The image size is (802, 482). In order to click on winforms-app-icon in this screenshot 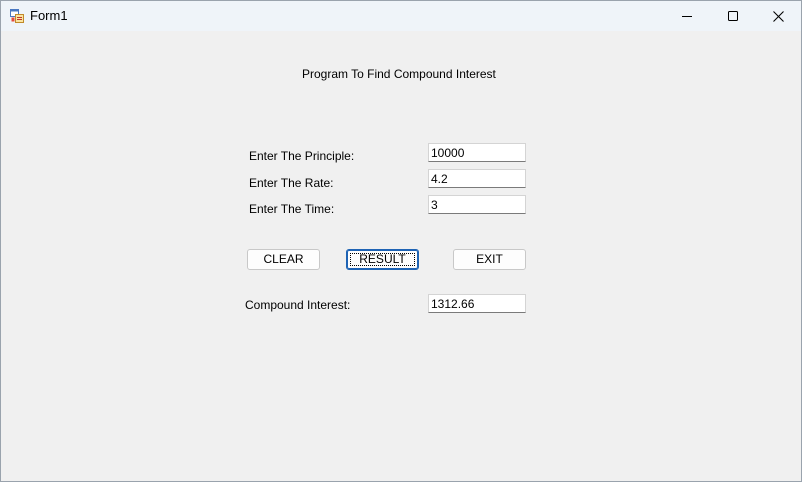, I will do `click(17, 16)`.